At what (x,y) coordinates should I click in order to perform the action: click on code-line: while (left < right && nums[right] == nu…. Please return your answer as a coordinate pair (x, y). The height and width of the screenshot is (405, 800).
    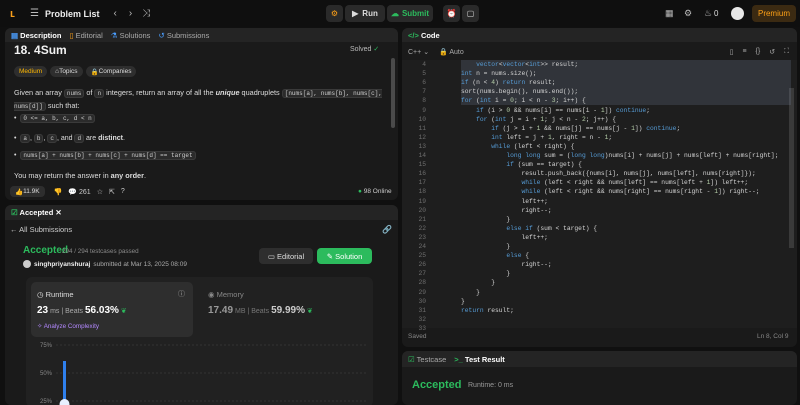
    Looking at the image, I should click on (626, 191).